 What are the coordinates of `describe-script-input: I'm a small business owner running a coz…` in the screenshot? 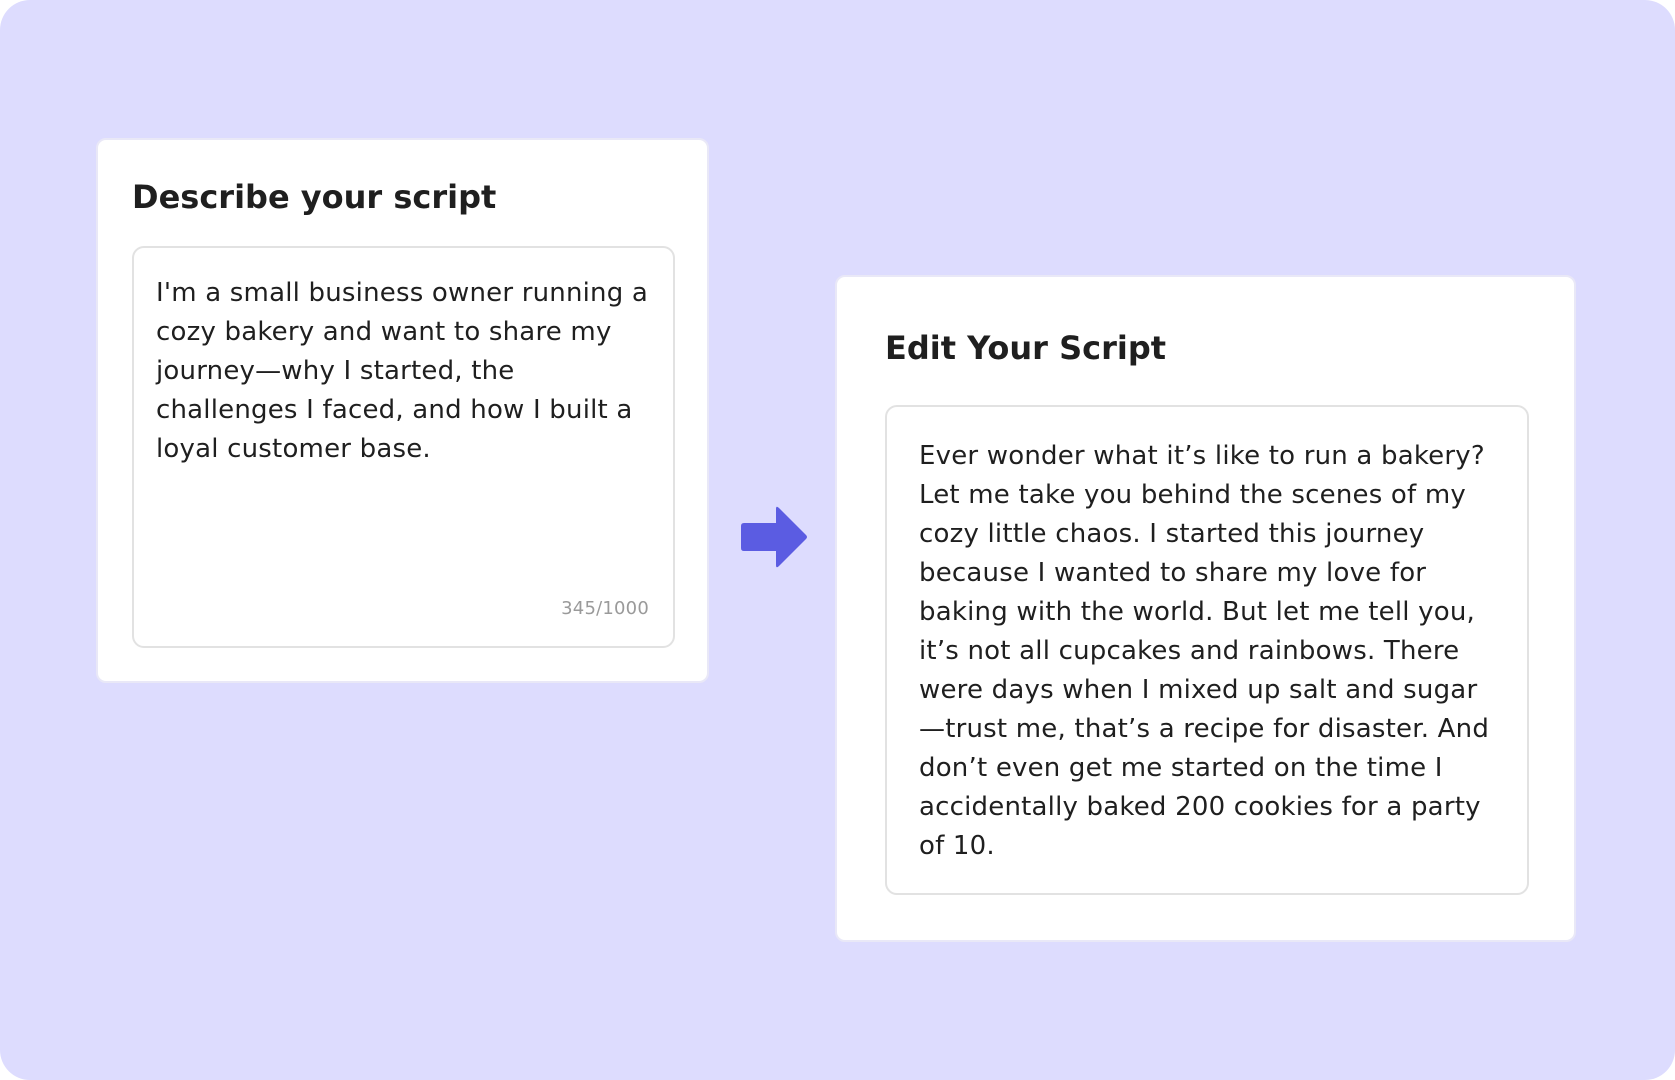 It's located at (403, 447).